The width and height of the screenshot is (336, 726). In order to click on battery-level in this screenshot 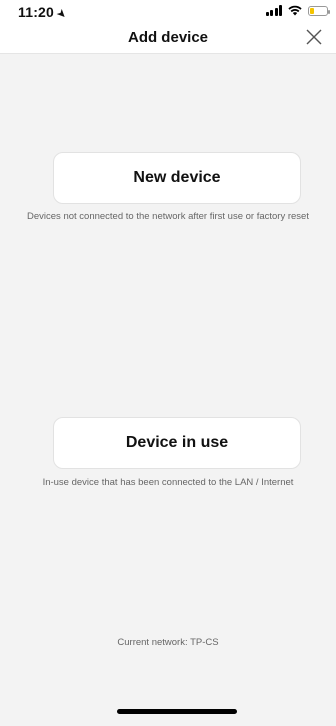, I will do `click(312, 10)`.